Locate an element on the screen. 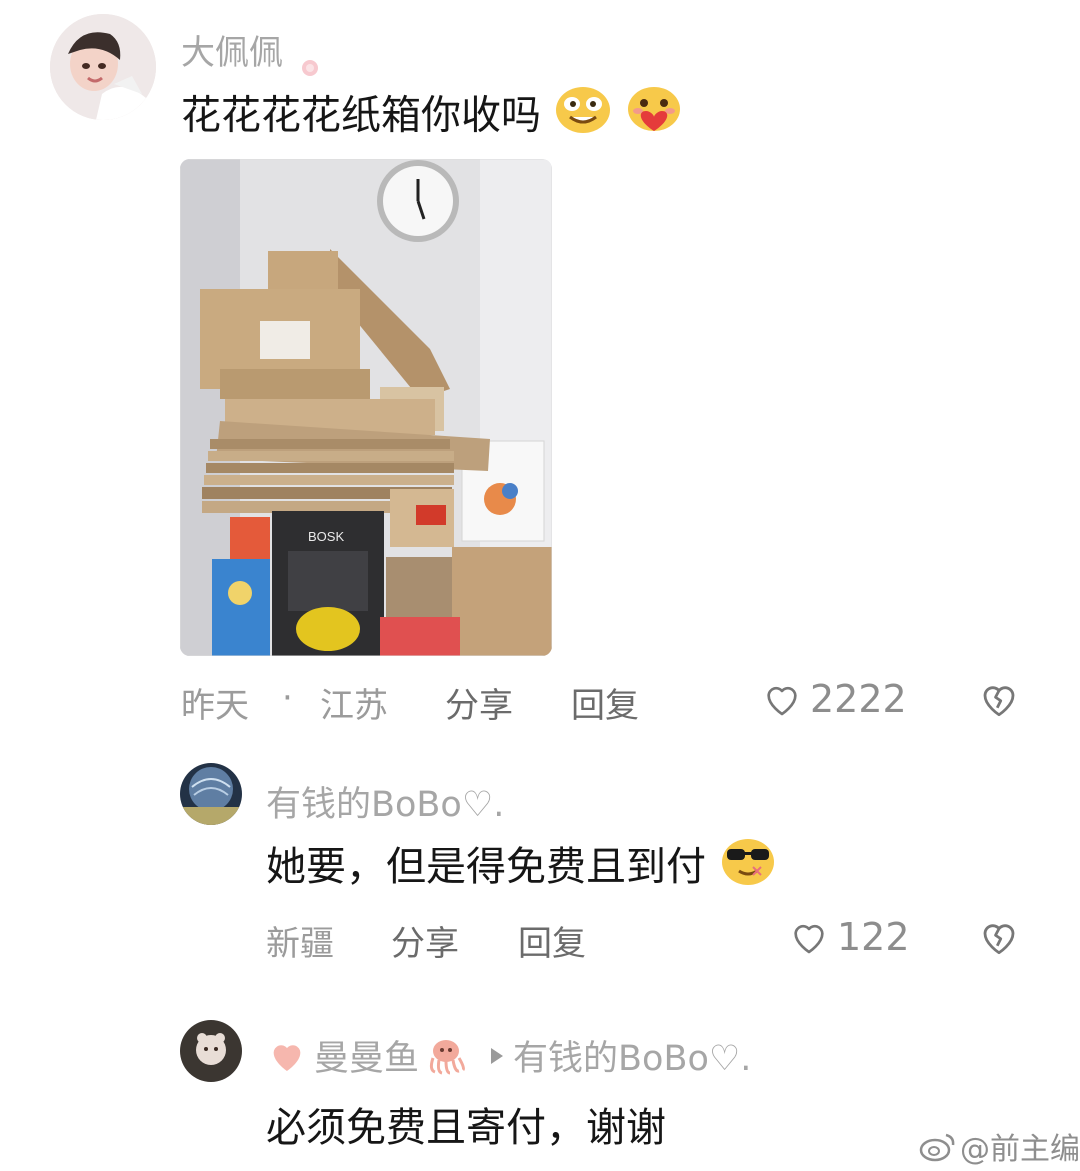 Image resolution: width=1080 pixels, height=1171 pixels. reply2-username: 曼曼鱼 is located at coordinates (367, 1059).